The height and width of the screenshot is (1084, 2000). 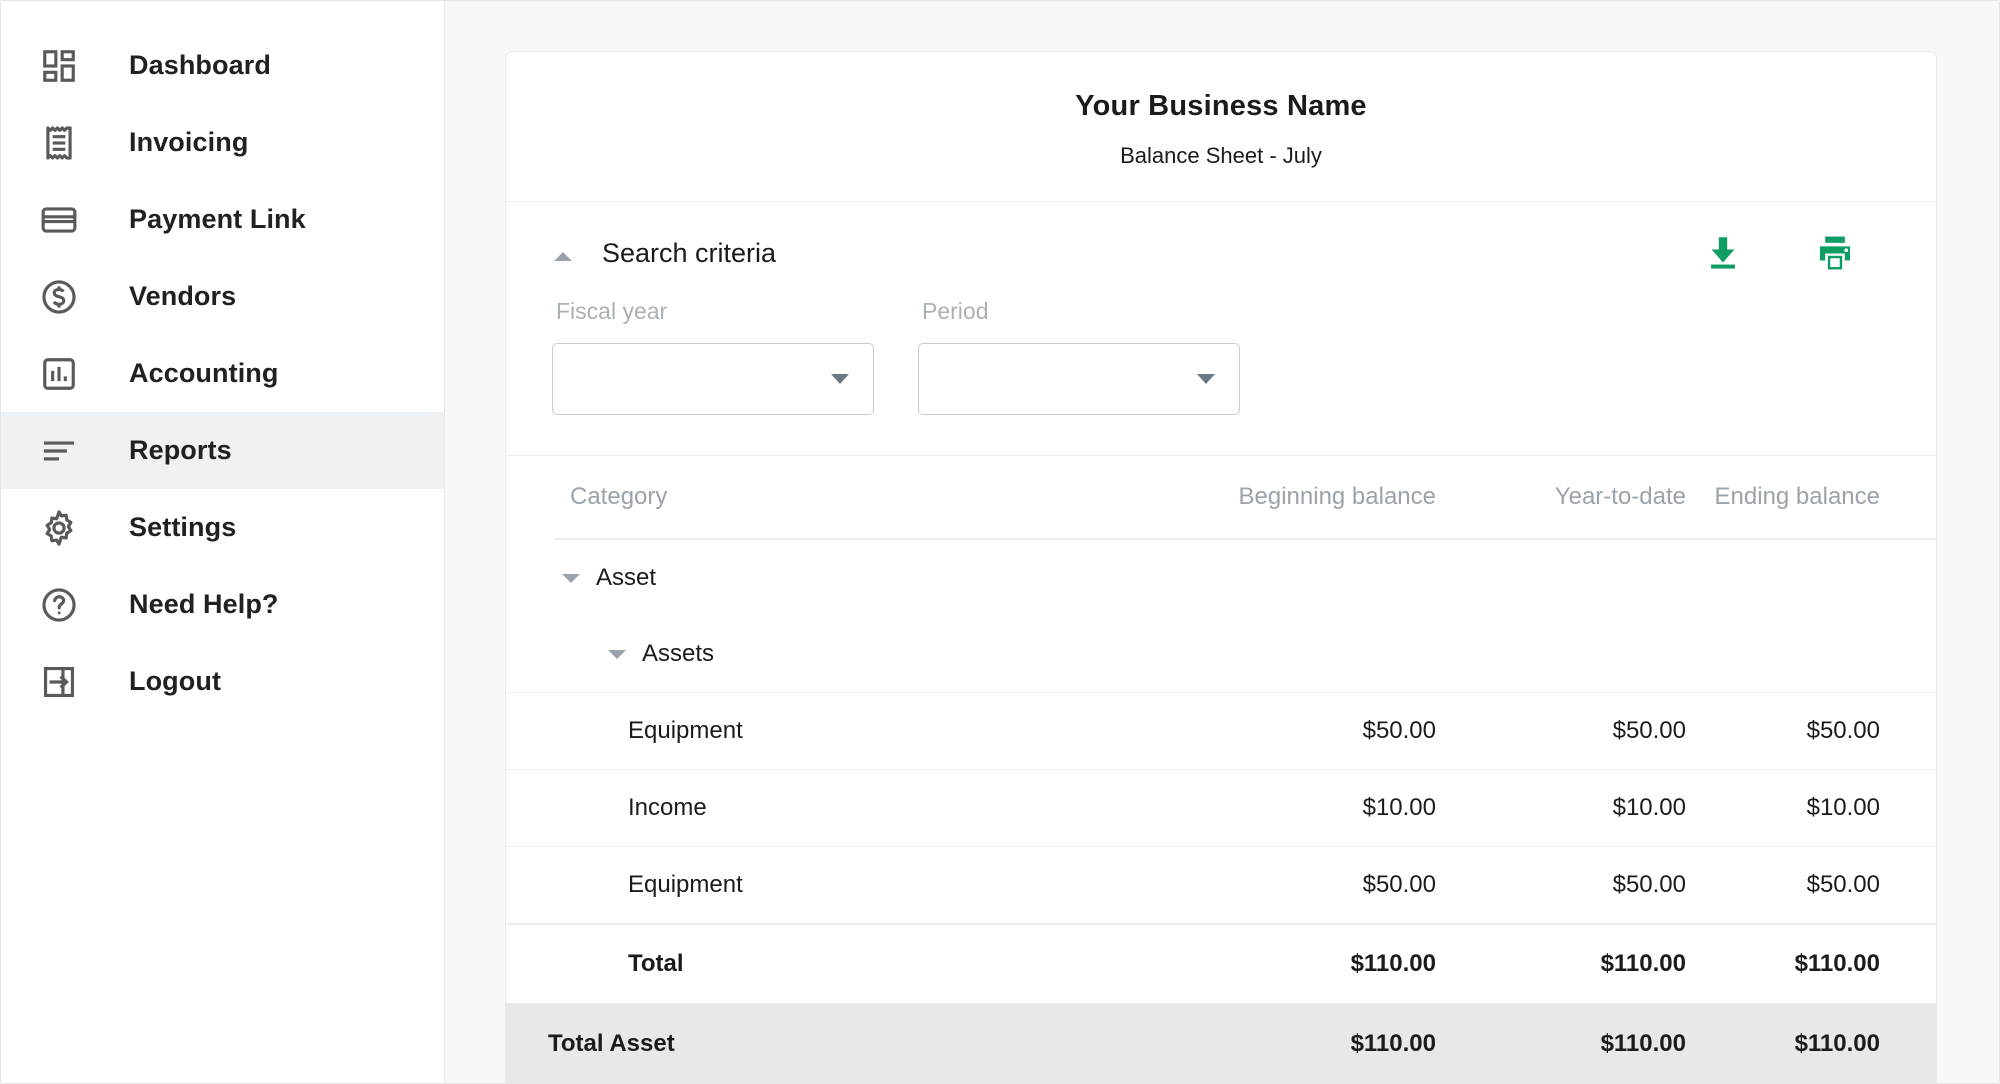 I want to click on sidebar-item-reports: Reports, so click(x=222, y=450).